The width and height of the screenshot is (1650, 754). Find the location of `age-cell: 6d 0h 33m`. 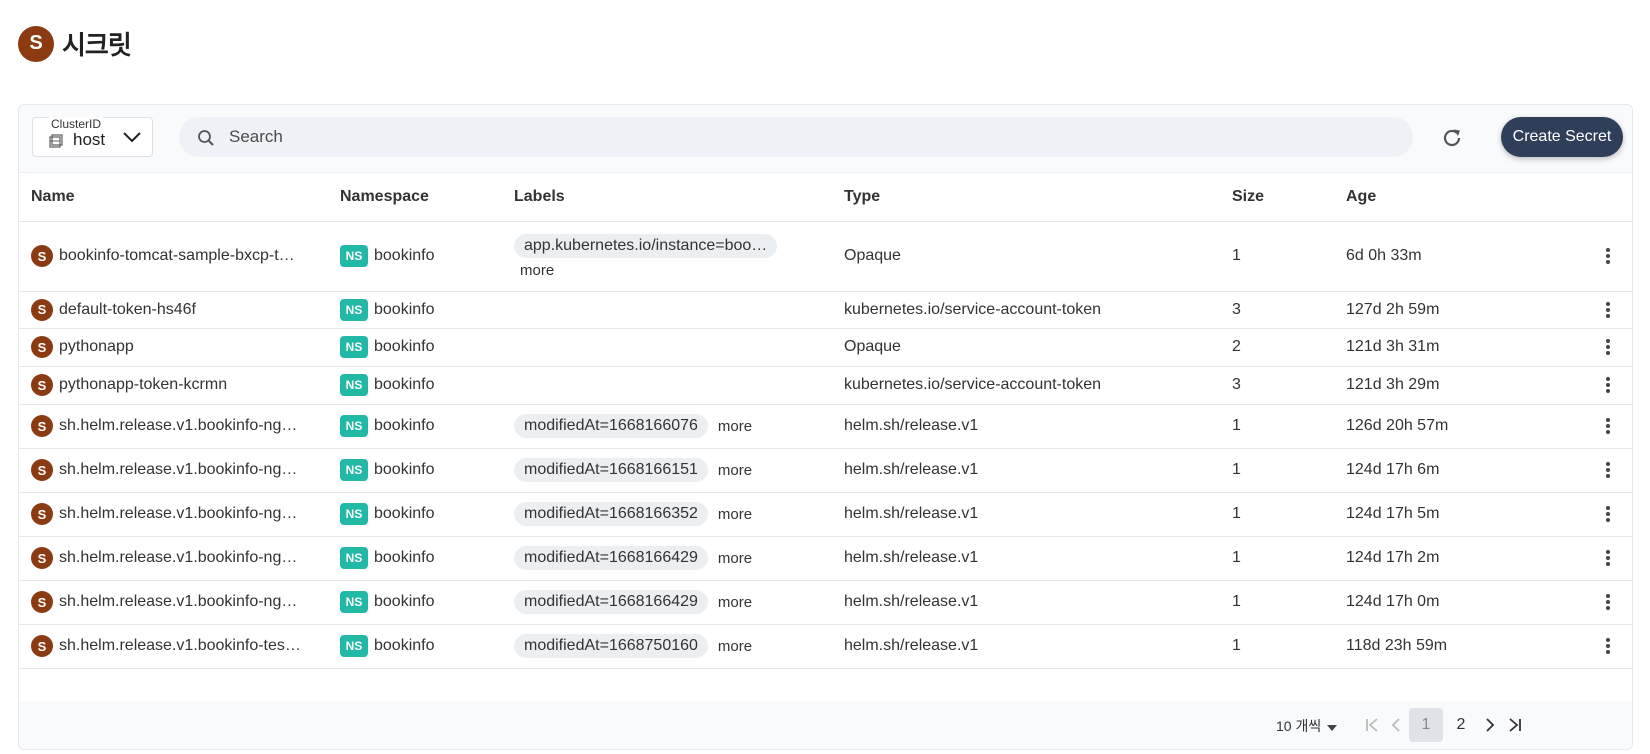

age-cell: 6d 0h 33m is located at coordinates (1434, 256).